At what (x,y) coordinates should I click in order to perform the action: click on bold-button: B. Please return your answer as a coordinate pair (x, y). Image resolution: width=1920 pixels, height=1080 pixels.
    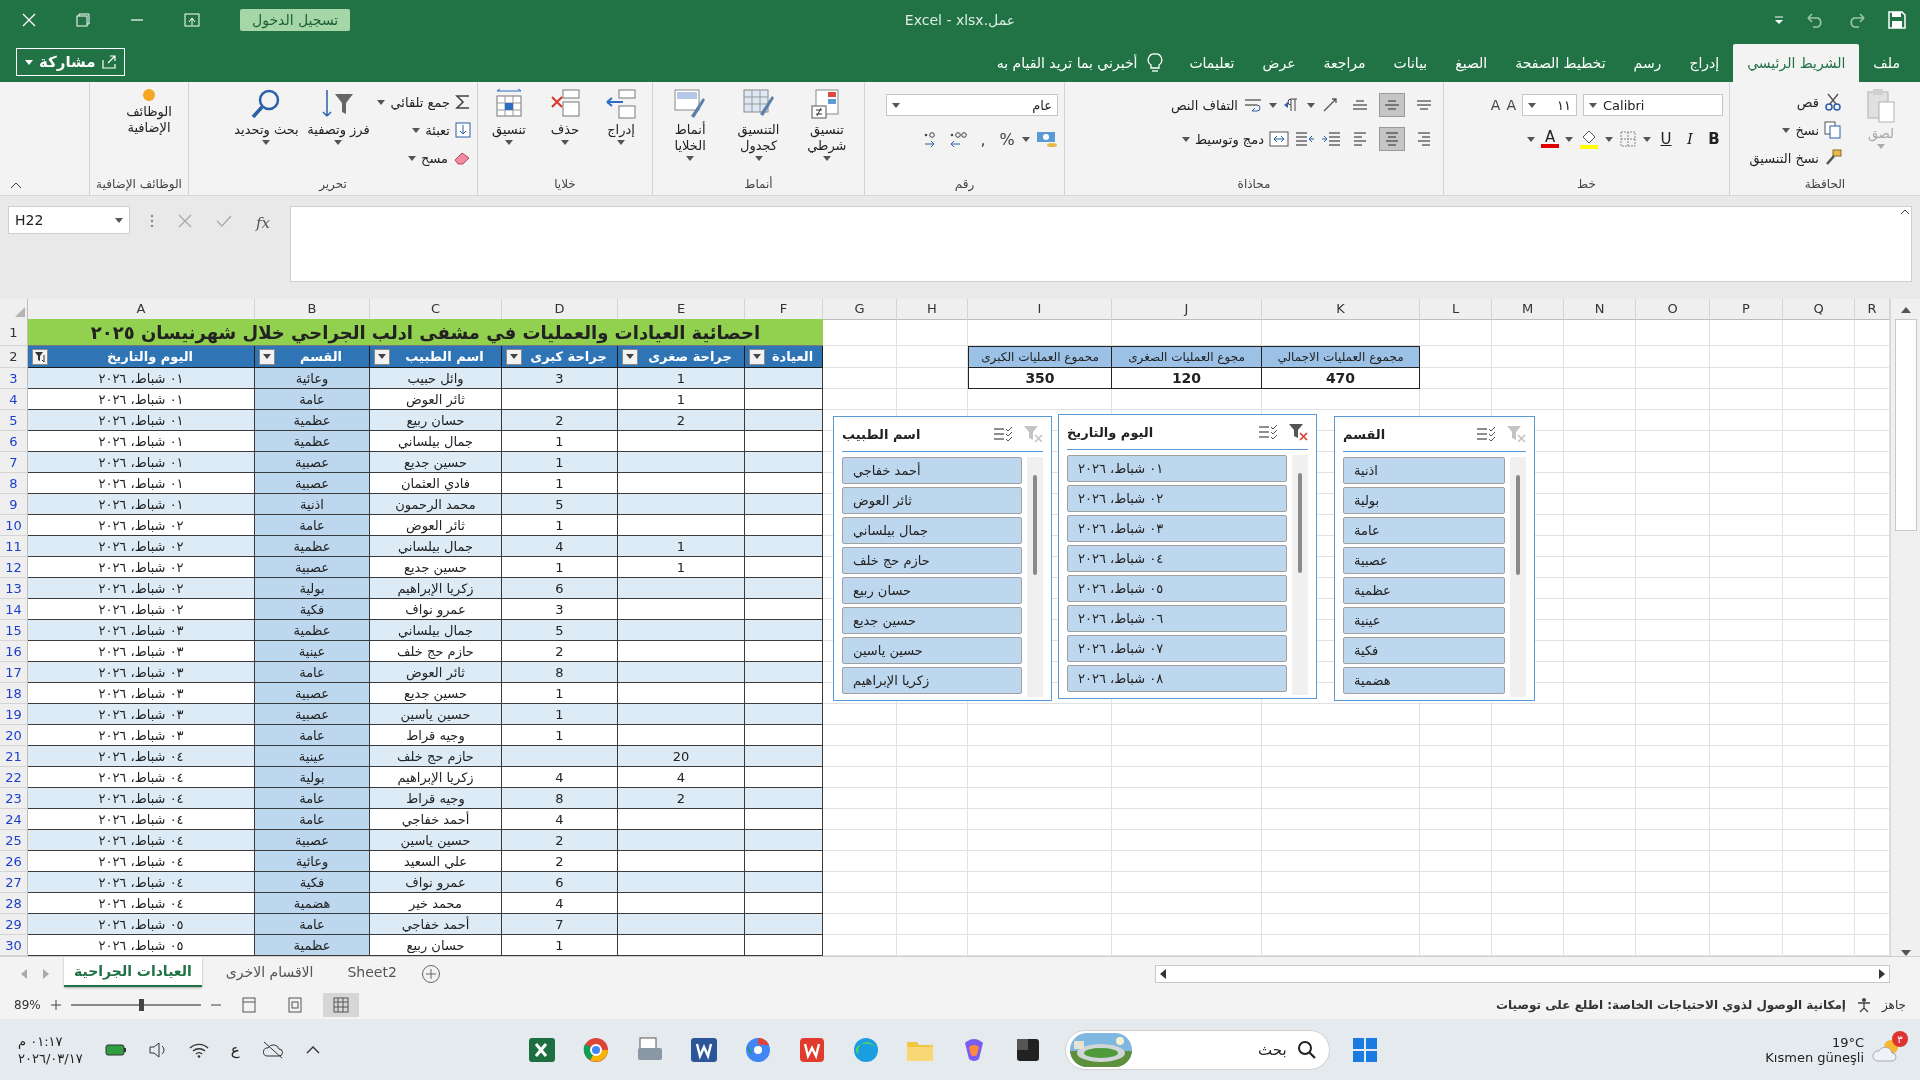
    Looking at the image, I should click on (1714, 139).